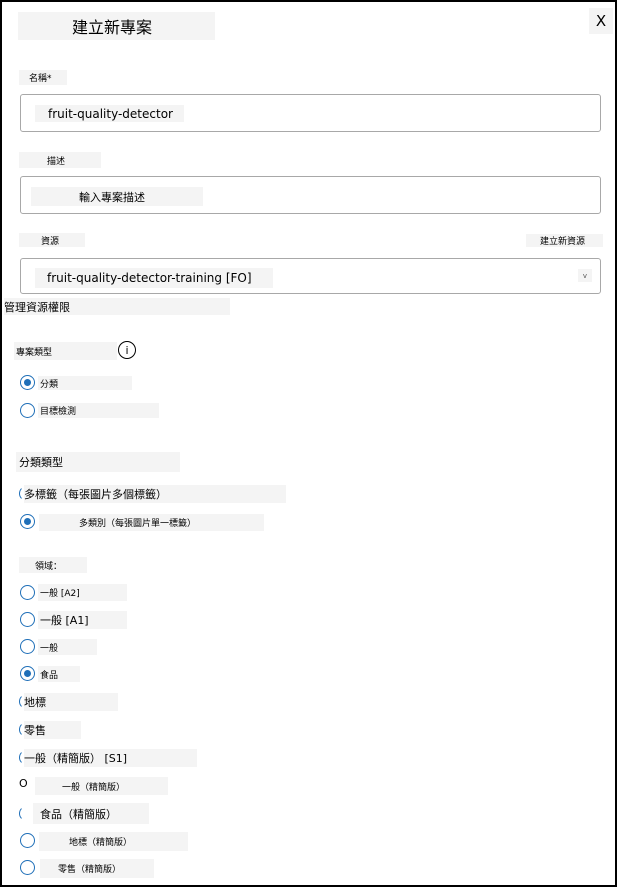  I want to click on domain-landmarks-label: 地標, so click(71, 702).